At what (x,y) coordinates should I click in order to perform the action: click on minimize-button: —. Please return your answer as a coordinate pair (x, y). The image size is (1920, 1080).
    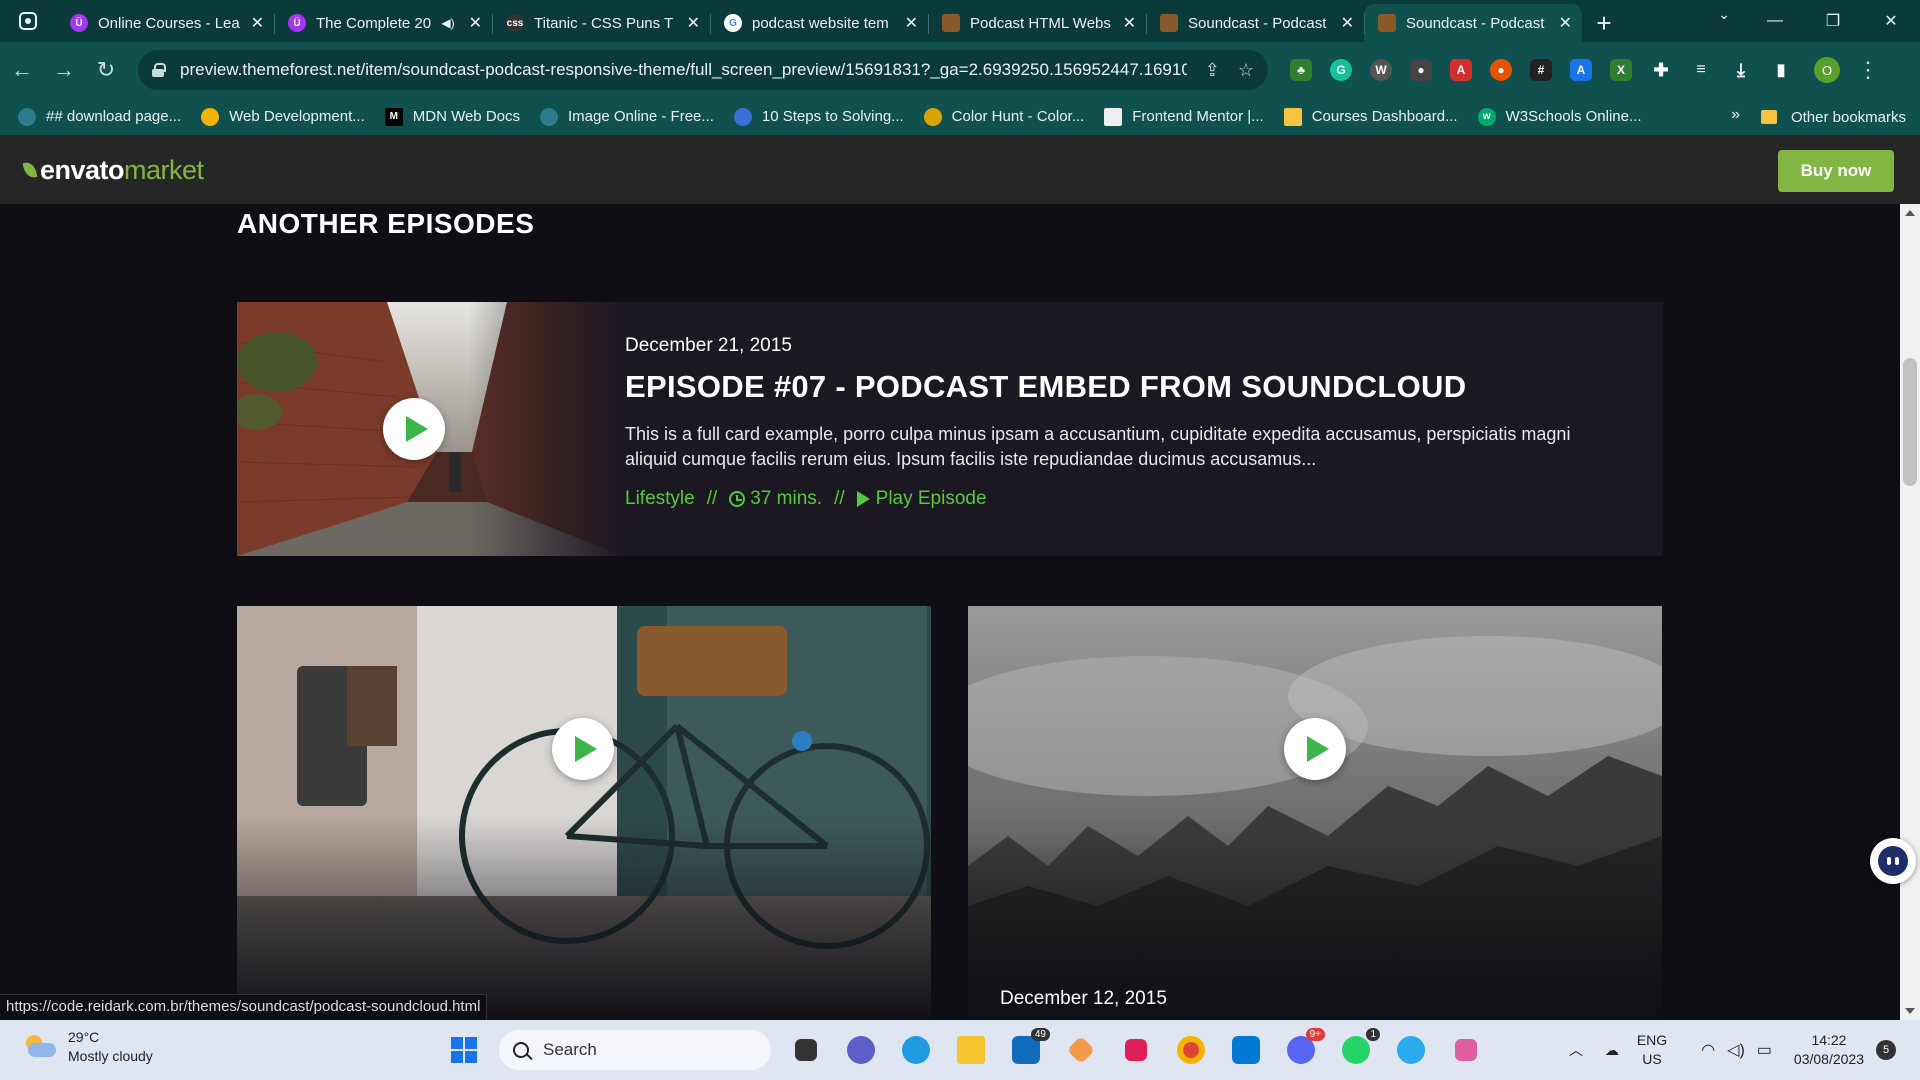
    Looking at the image, I should click on (1775, 21).